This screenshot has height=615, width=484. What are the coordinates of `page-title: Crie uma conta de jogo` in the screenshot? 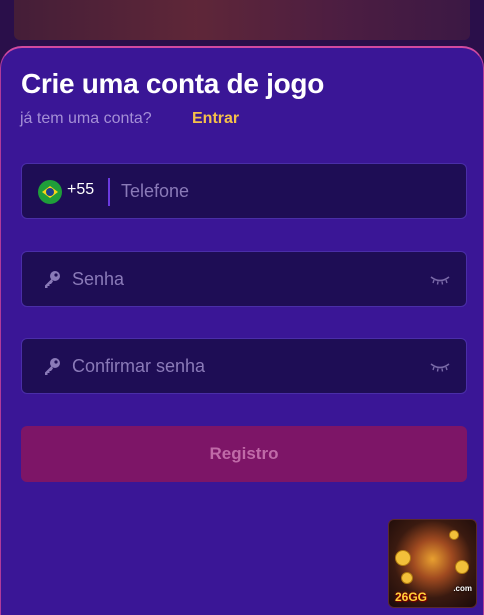 It's located at (172, 83).